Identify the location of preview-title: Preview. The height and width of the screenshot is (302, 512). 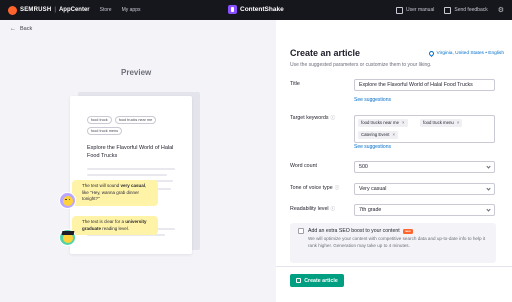
(136, 72).